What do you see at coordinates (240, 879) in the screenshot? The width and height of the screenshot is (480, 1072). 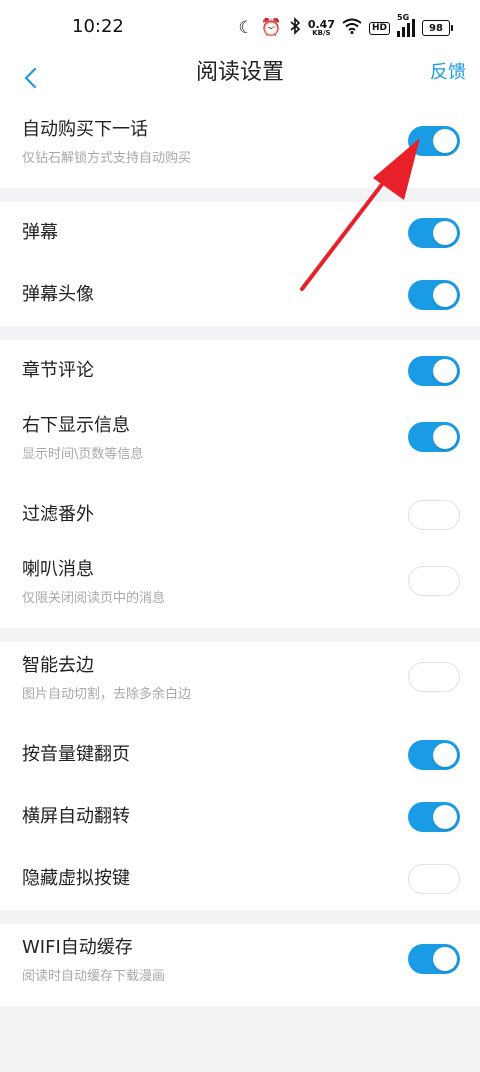 I see `setting-row-hide-virtual-keys: 隐藏虚拟按键` at bounding box center [240, 879].